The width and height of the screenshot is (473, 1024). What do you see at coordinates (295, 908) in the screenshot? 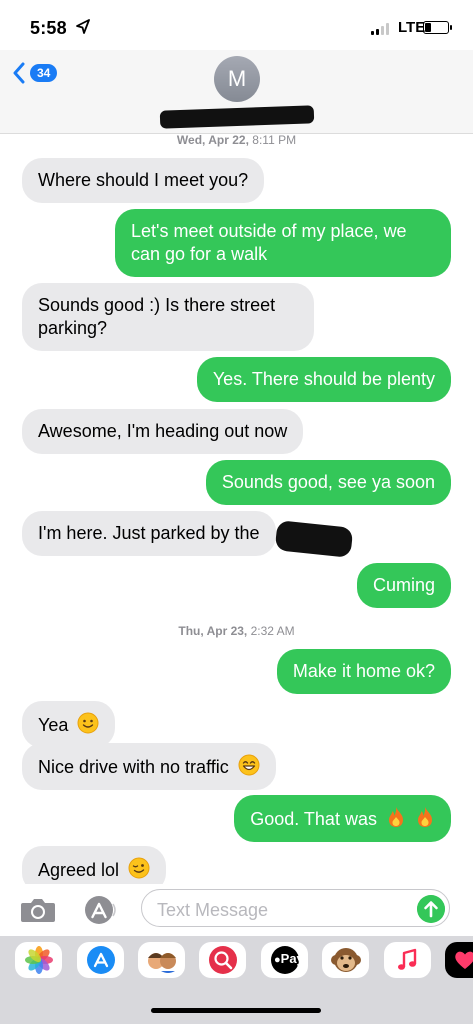
I see `message-text-field: Text Message` at bounding box center [295, 908].